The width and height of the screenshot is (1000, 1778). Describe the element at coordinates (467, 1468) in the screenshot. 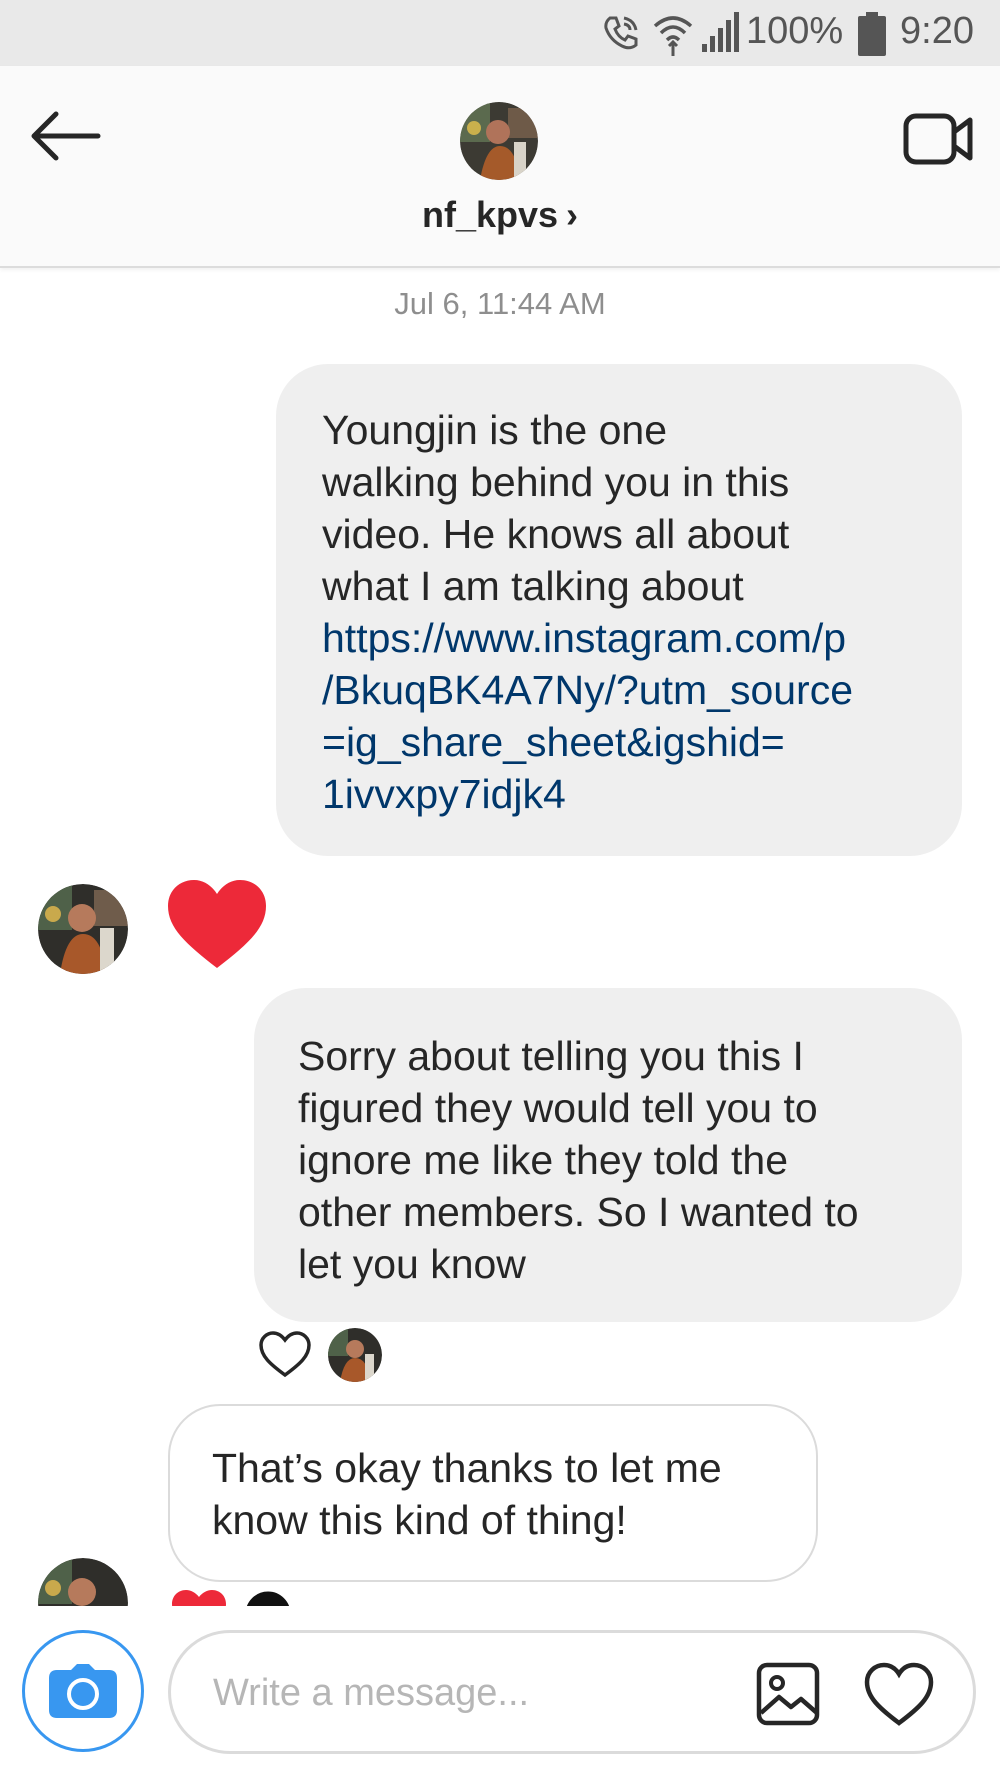

I see `message-line: That’s okay thanks to let me` at that location.